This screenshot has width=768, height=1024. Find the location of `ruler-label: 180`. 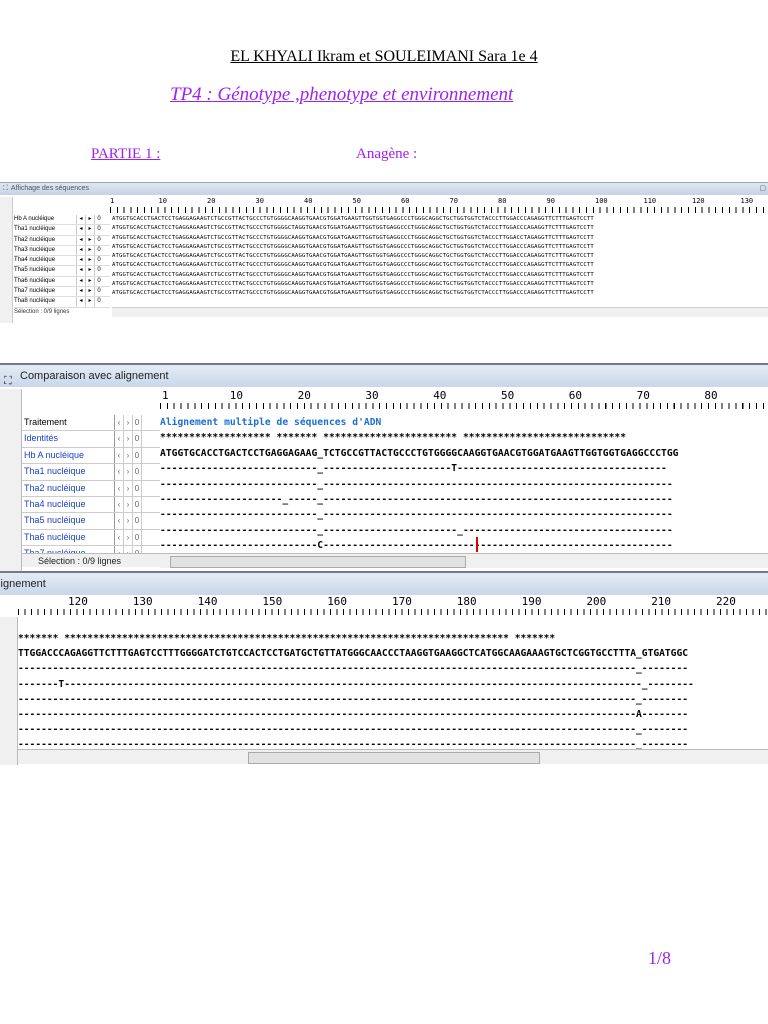

ruler-label: 180 is located at coordinates (466, 601).